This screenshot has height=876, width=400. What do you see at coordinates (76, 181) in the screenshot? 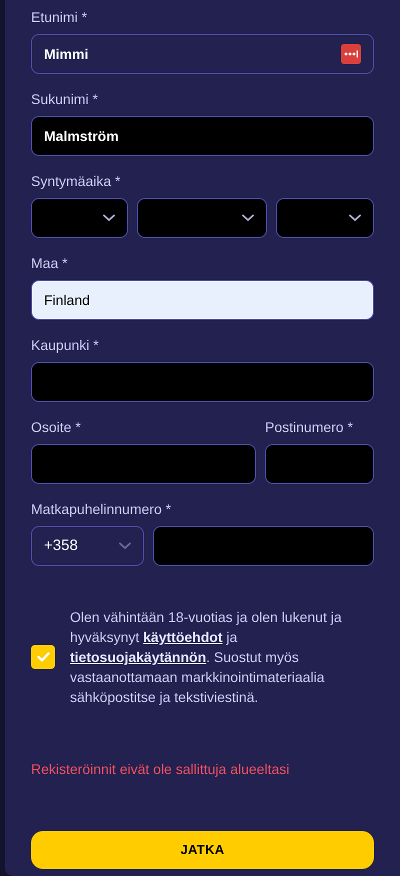
I see `field-label: Syntymäaika *` at bounding box center [76, 181].